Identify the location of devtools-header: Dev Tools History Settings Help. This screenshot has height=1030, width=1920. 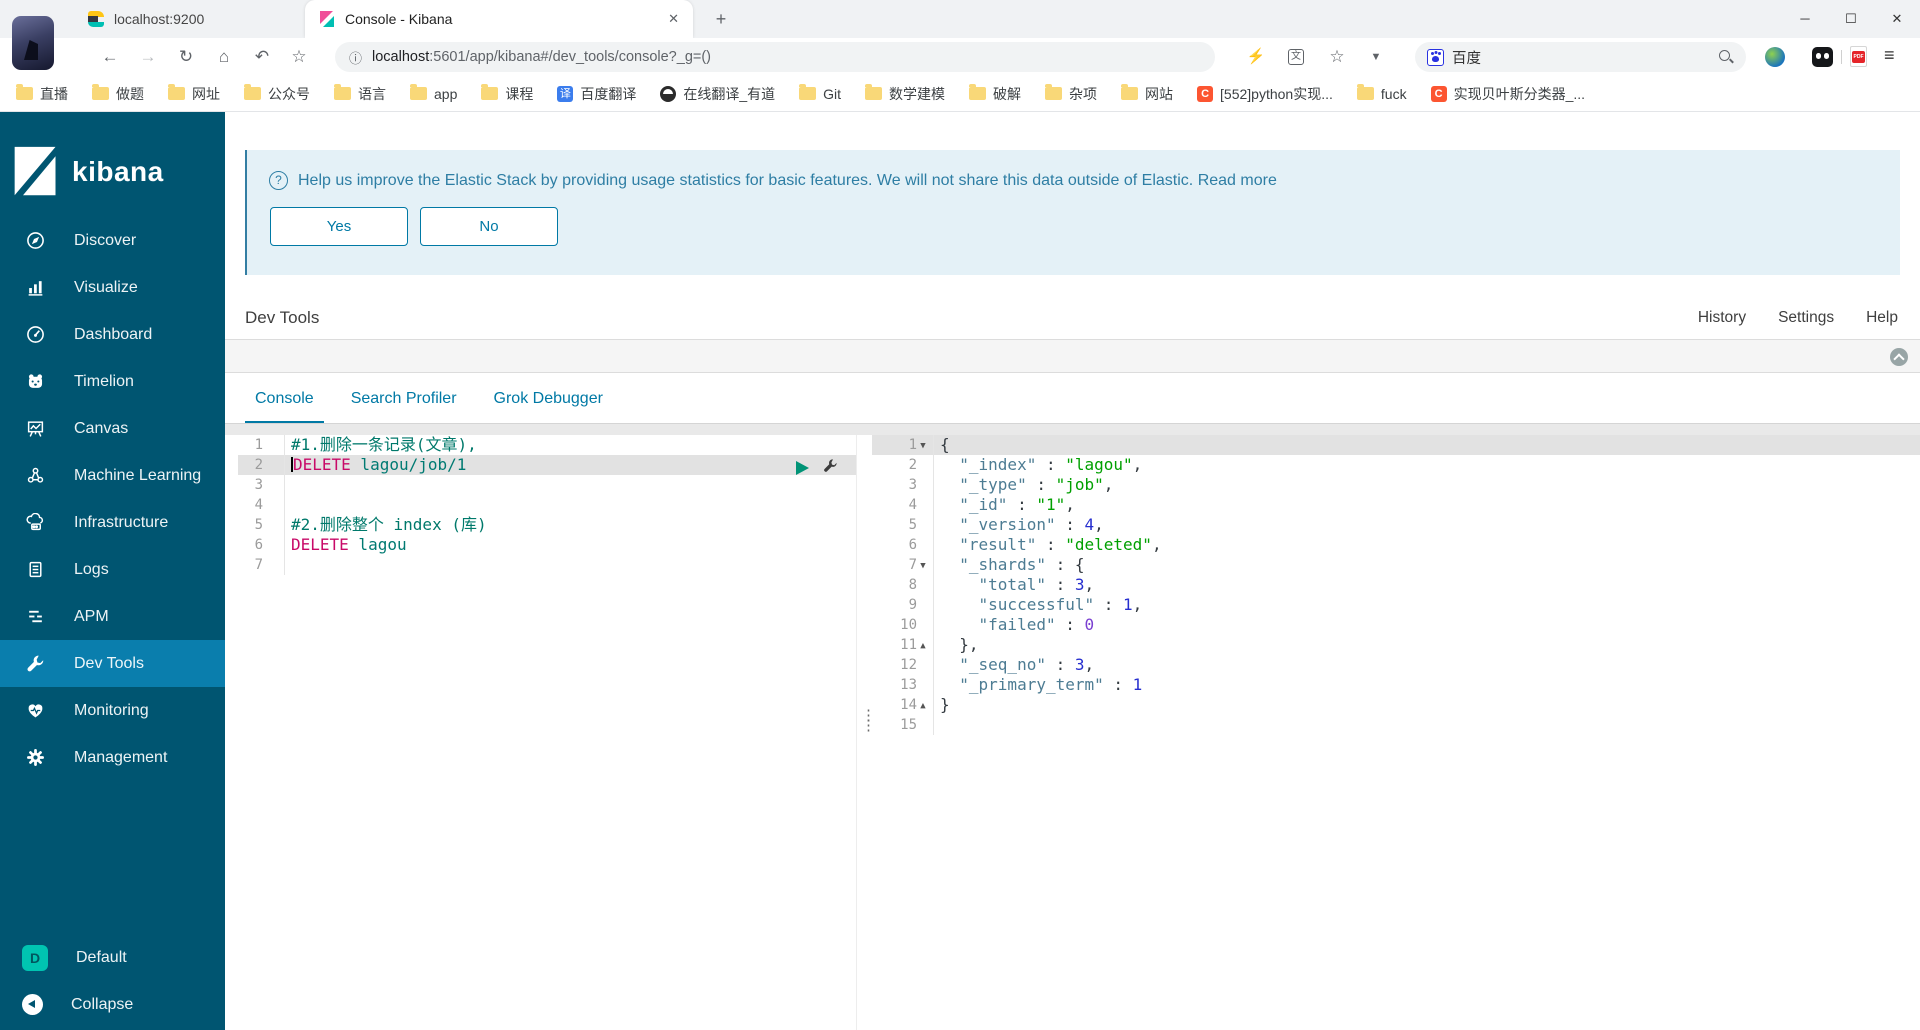
(1072, 318).